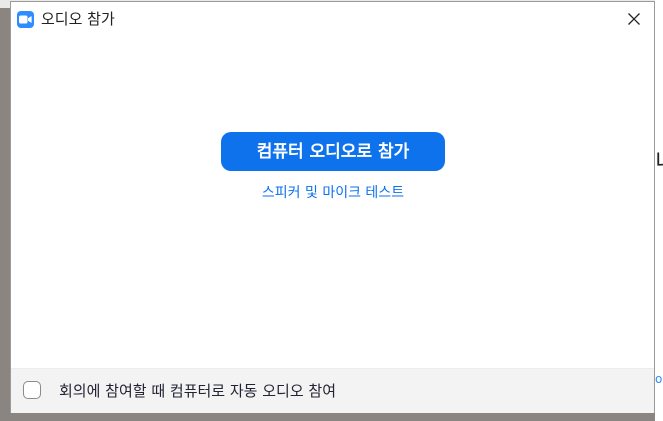 The image size is (663, 421). I want to click on dialog-footer: 회의에 참여할 때 컴퓨터로 자동 오디오 참여, so click(332, 390).